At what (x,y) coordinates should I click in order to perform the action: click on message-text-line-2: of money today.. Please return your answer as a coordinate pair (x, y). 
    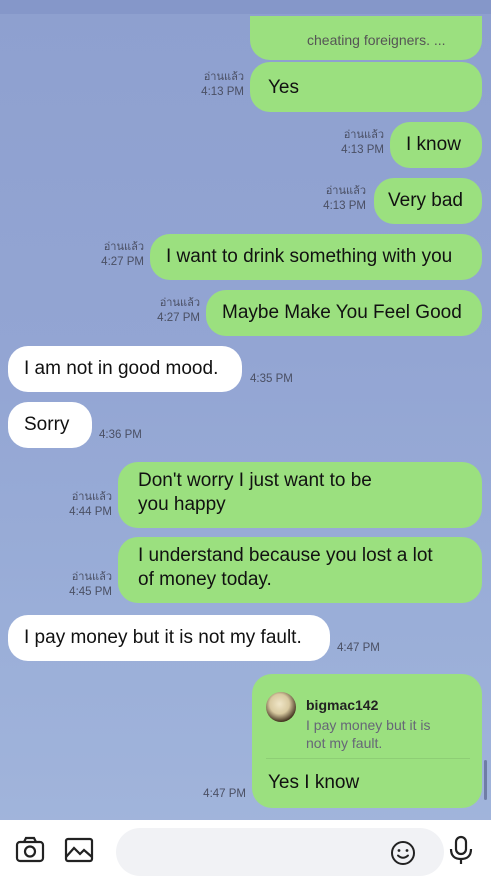
    Looking at the image, I should click on (205, 579).